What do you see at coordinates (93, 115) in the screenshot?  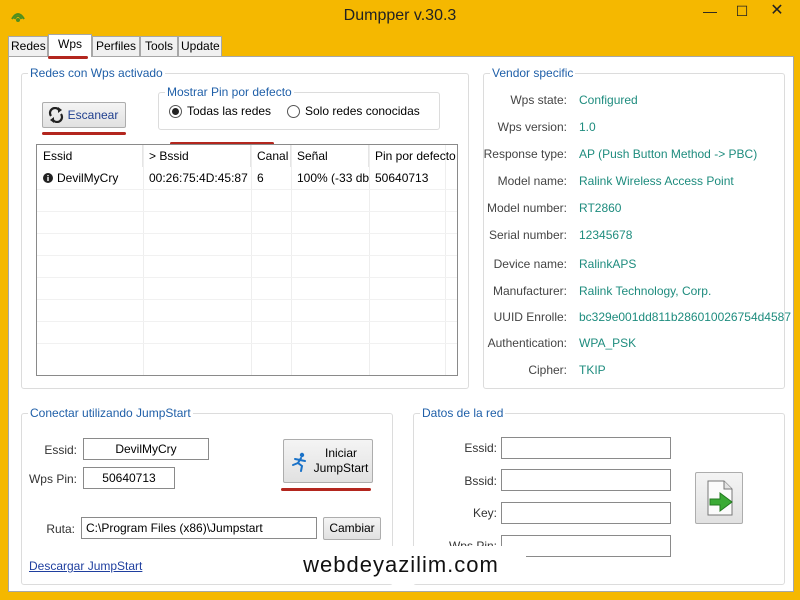 I see `scan-label: Escanear` at bounding box center [93, 115].